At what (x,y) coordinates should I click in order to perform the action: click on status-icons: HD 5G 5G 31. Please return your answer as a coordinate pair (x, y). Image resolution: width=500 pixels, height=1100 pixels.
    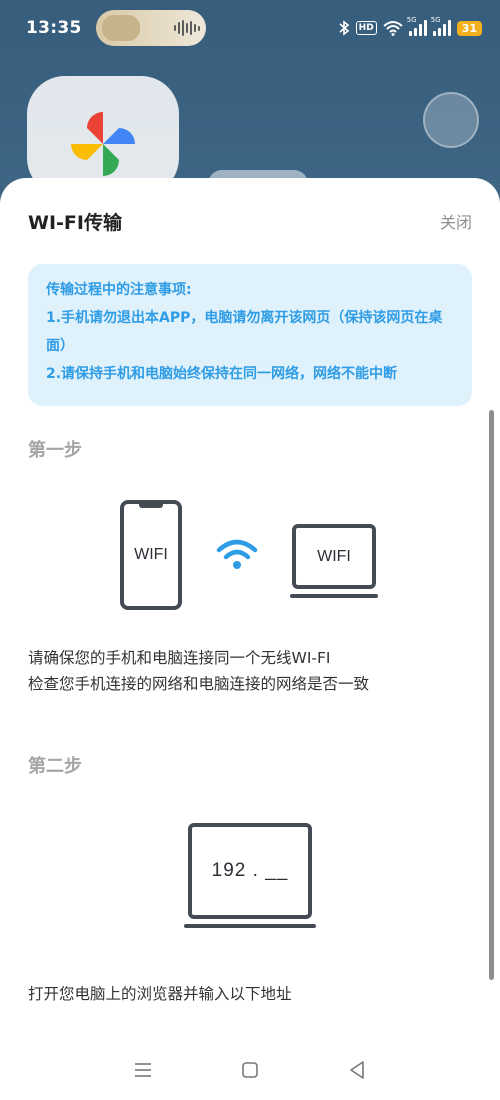
    Looking at the image, I should click on (410, 26).